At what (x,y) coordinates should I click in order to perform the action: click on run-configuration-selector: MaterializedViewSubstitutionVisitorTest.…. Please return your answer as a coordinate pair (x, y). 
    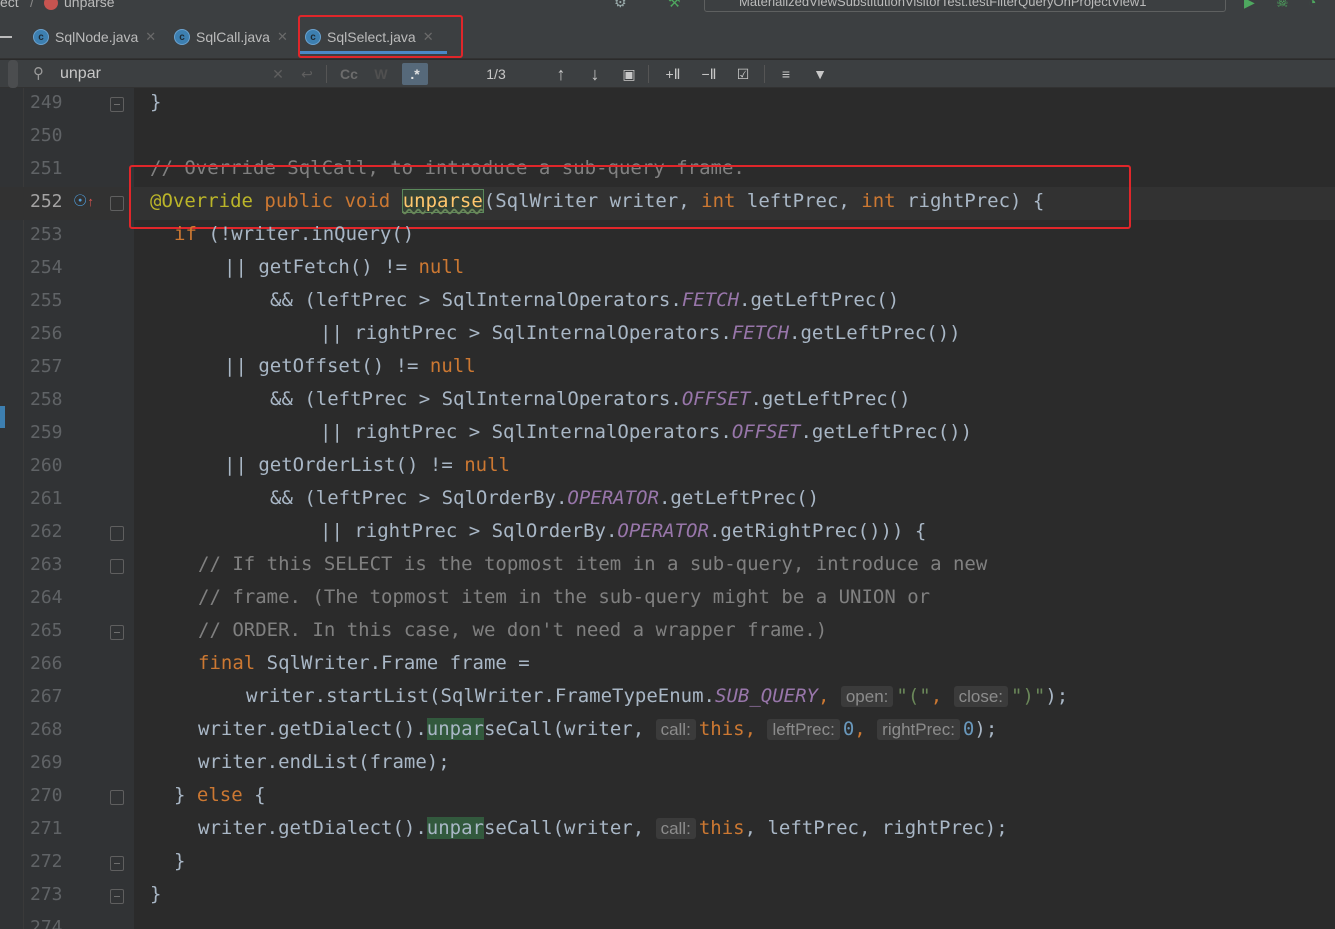
    Looking at the image, I should click on (965, 6).